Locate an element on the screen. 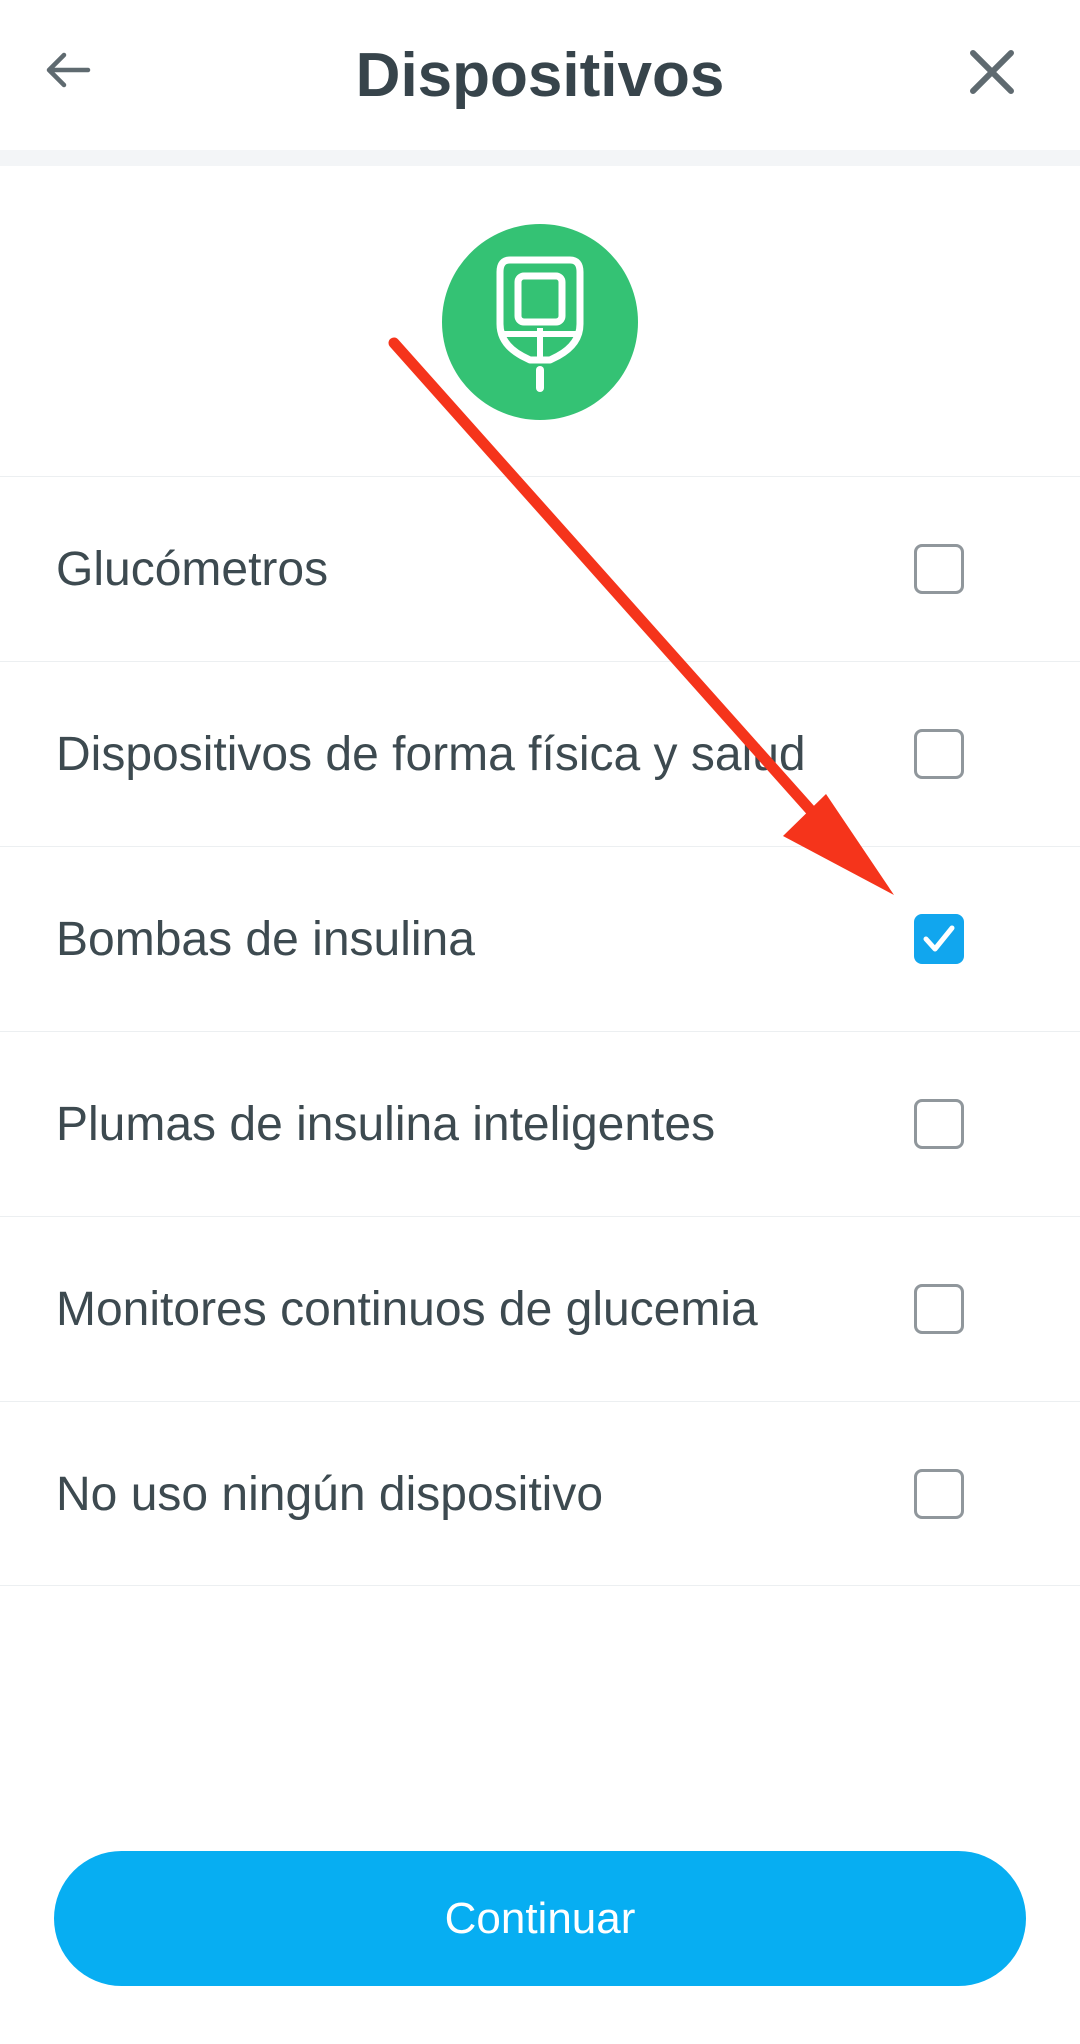 This screenshot has height=2044, width=1080. close-button is located at coordinates (992, 72).